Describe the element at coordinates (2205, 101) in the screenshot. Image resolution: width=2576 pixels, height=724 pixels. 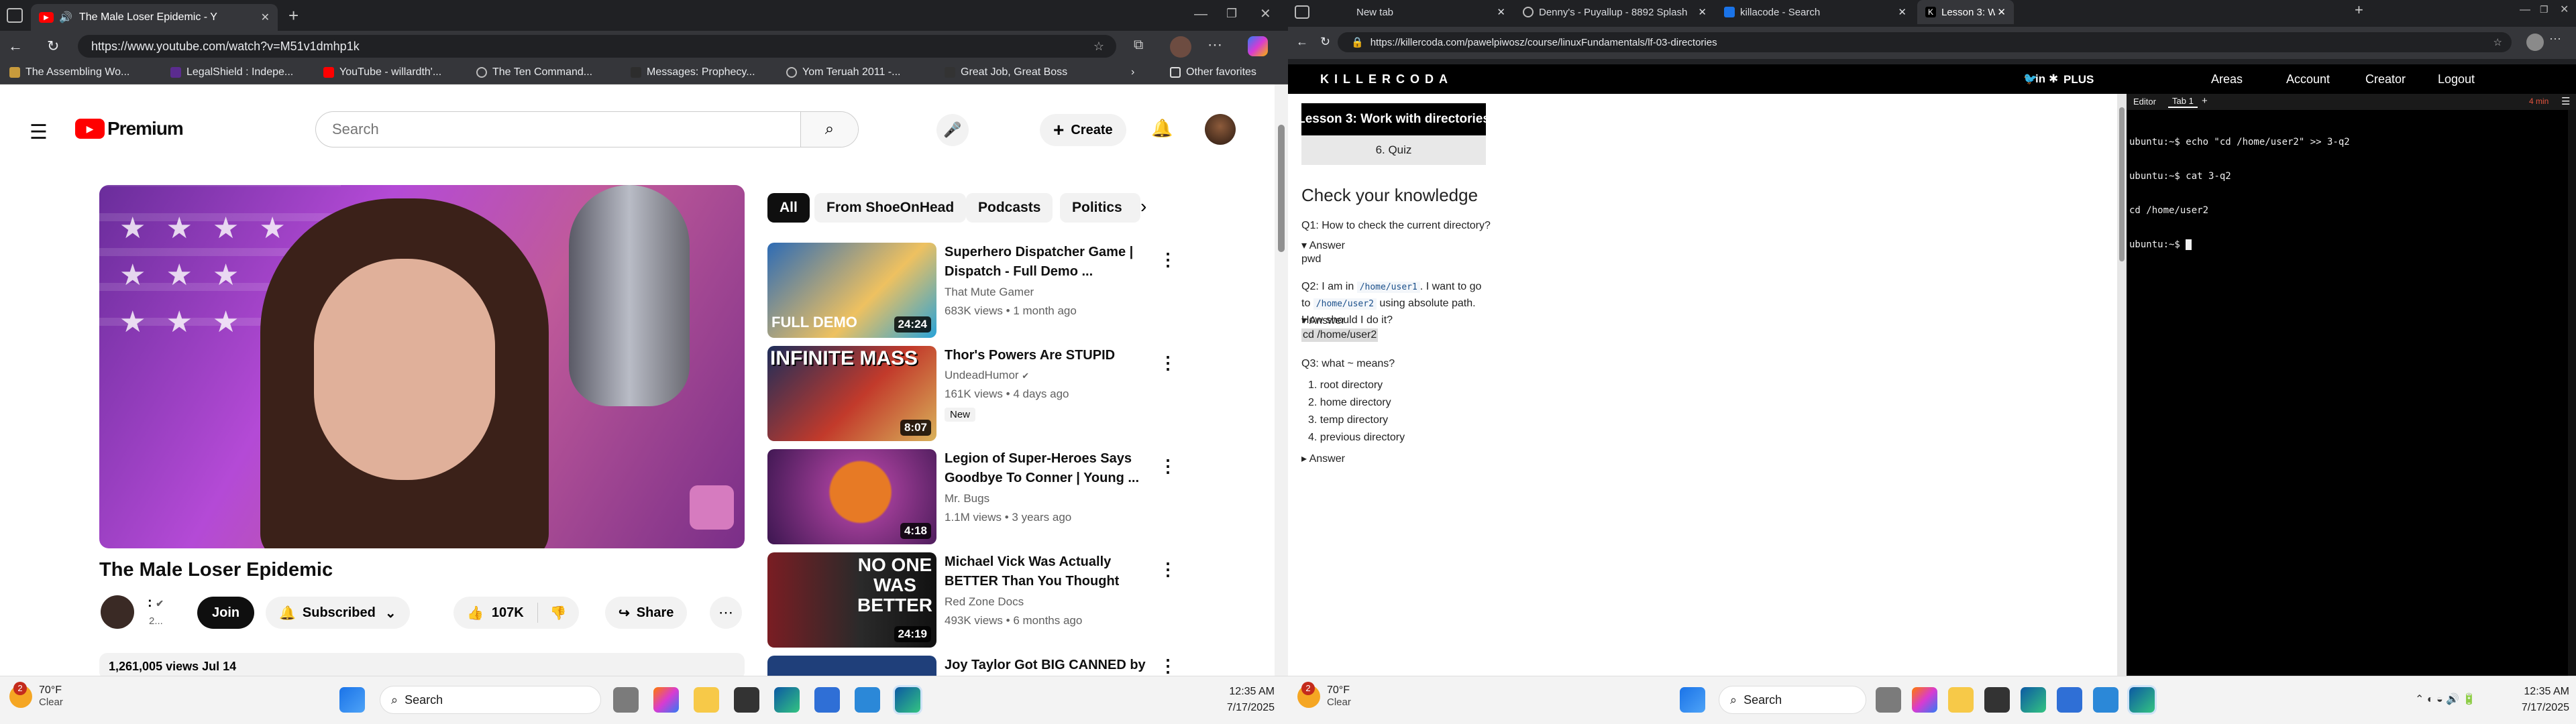
I see `add-terminal-tab-button: +` at that location.